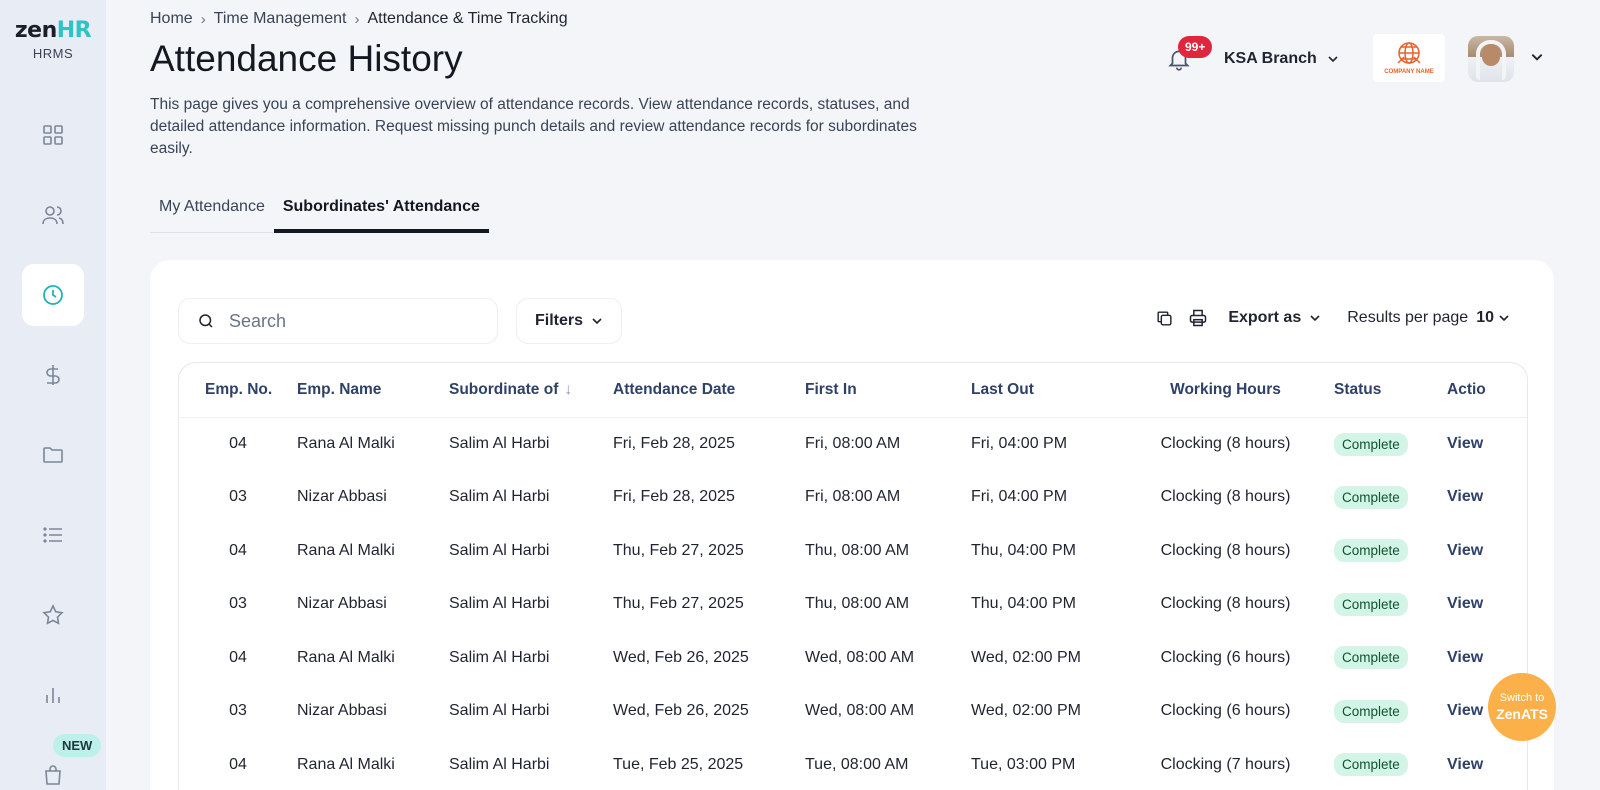  I want to click on cell-attendance-date: Wed, Feb 26, 2025, so click(709, 712).